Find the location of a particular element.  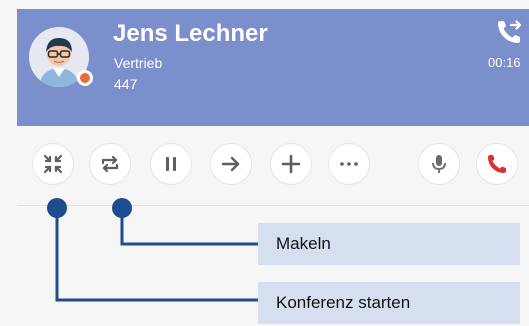

callout-konferenz: Konferenz starten is located at coordinates (389, 303).